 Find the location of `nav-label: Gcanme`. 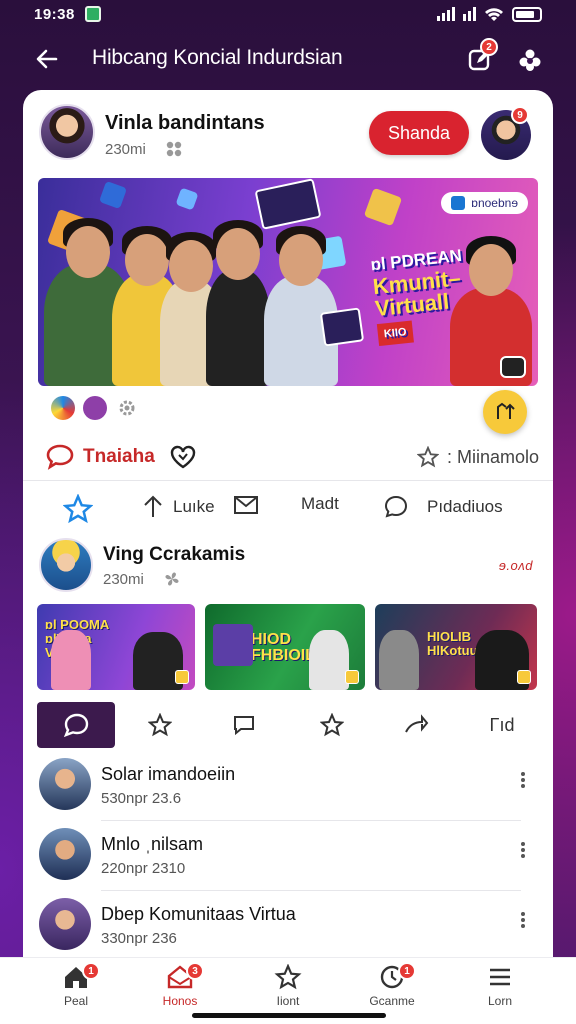

nav-label: Gcanme is located at coordinates (392, 1001).